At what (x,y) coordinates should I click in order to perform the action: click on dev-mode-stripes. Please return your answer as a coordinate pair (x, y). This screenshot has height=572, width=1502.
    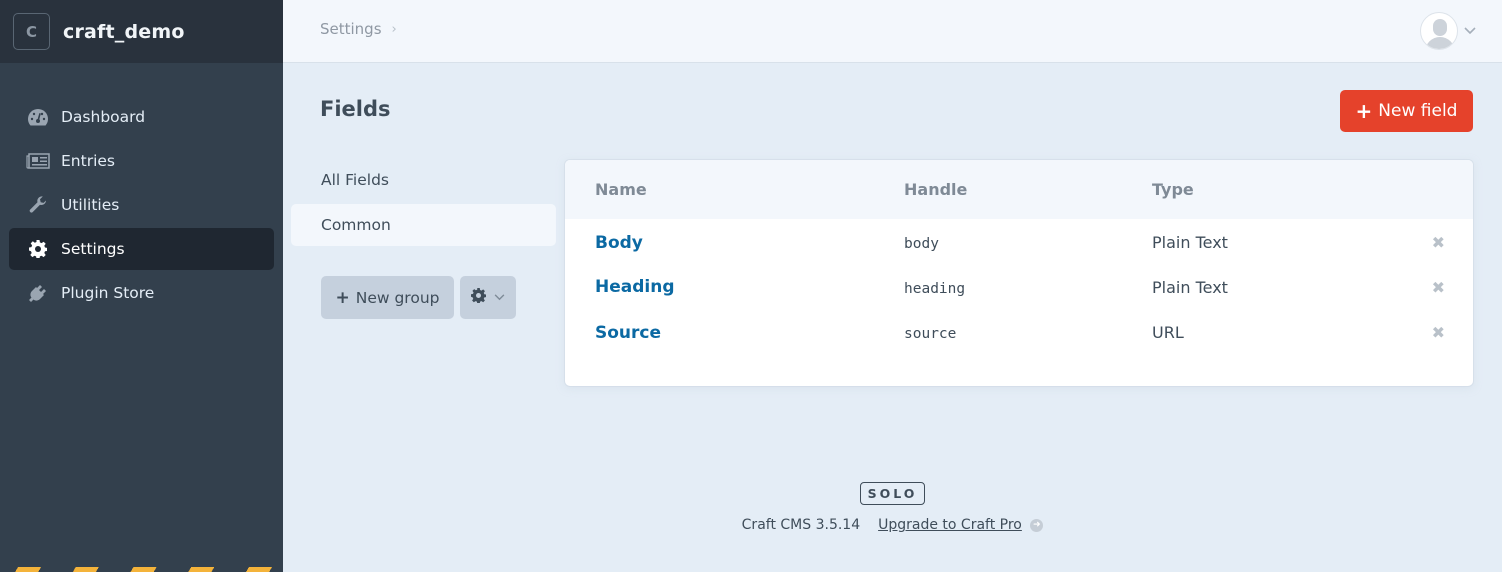
    Looking at the image, I should click on (141, 569).